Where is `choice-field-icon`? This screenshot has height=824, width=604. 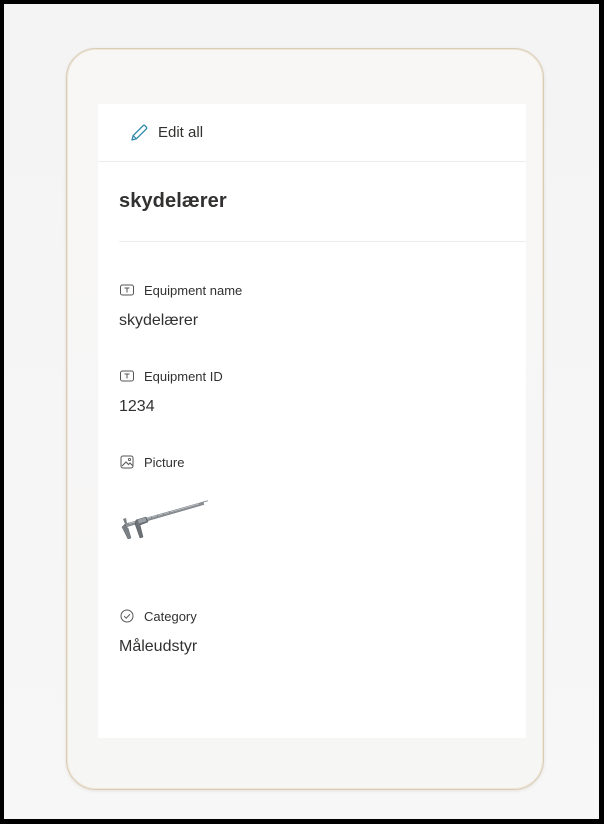 choice-field-icon is located at coordinates (127, 616).